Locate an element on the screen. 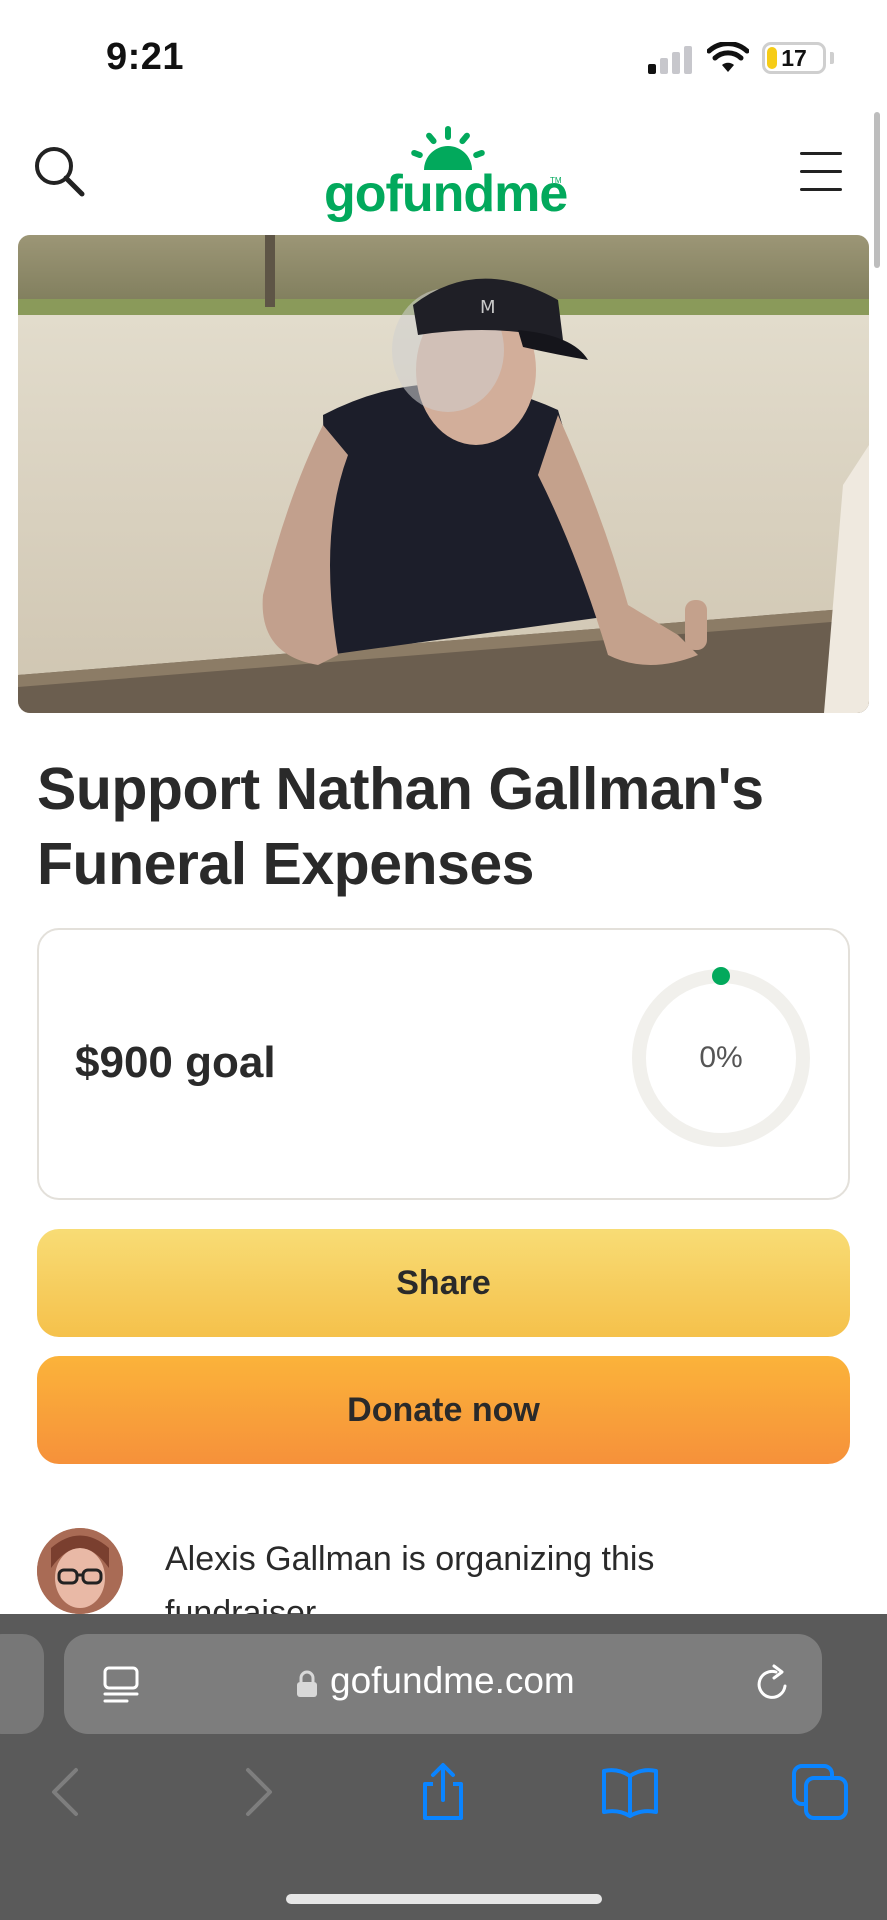 The height and width of the screenshot is (1920, 887). url-text: gofundme.com is located at coordinates (452, 1680).